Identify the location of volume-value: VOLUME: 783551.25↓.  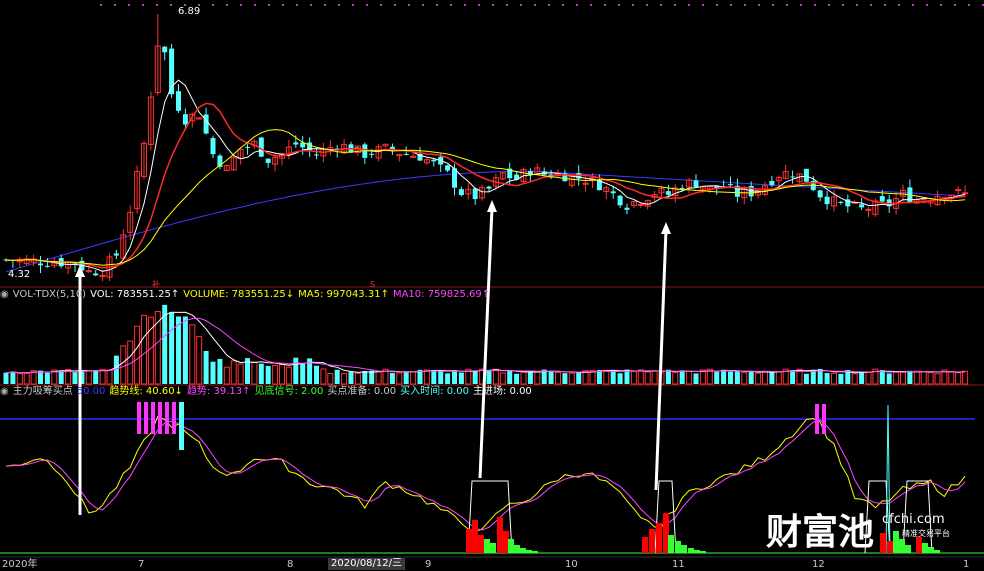
(239, 294).